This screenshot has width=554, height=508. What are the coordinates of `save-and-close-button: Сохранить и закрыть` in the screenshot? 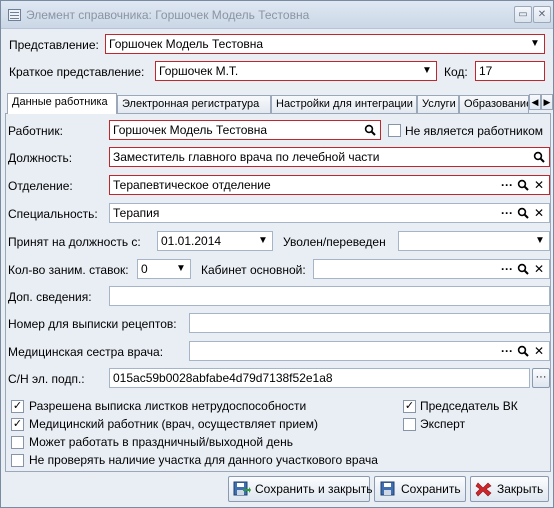 It's located at (300, 489).